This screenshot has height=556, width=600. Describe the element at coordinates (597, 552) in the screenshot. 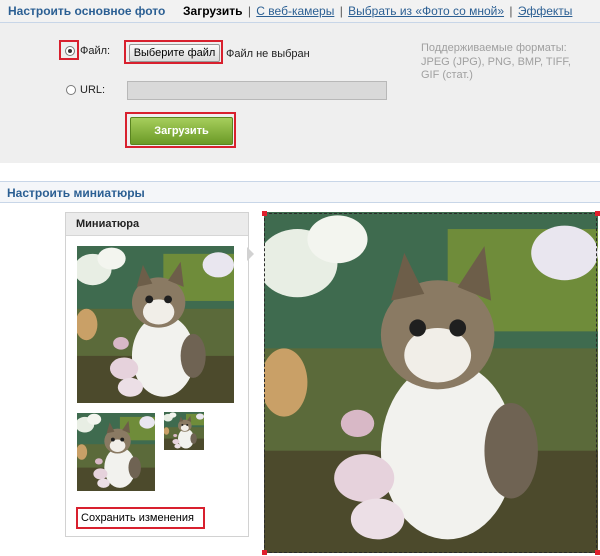

I see `crop-handle-bottom-right` at that location.